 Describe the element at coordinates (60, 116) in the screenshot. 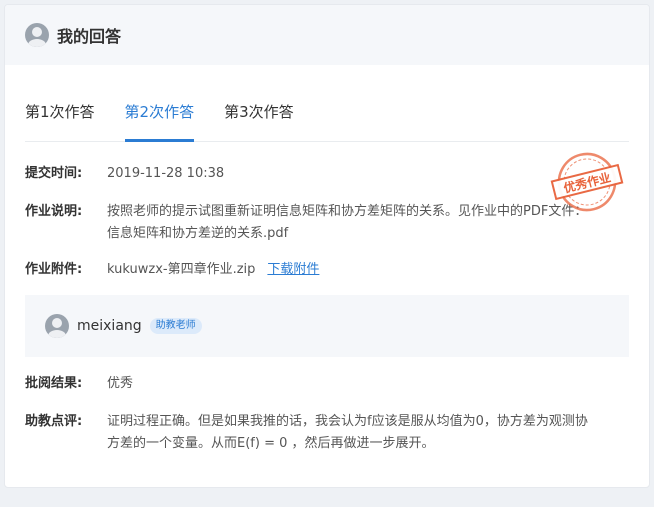

I see `tab-attempt-1: 第1次作答` at that location.